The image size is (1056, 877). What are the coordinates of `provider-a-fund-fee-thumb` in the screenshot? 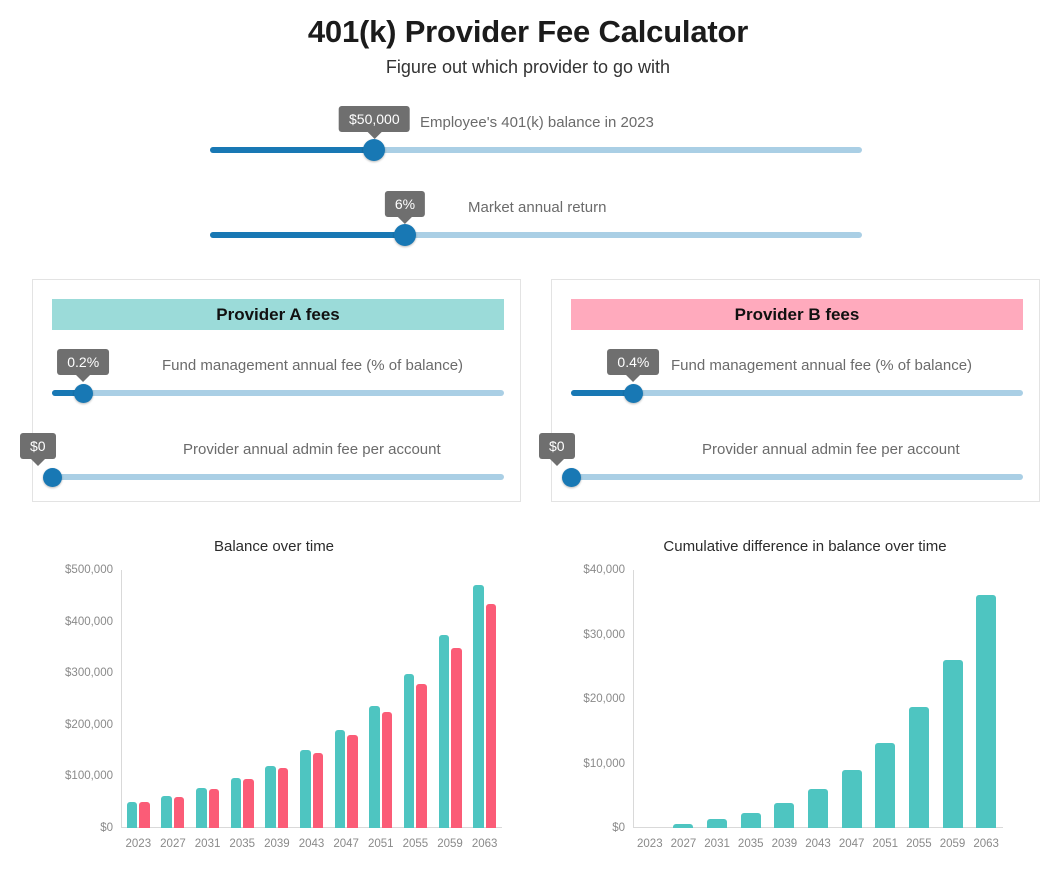 It's located at (83, 393).